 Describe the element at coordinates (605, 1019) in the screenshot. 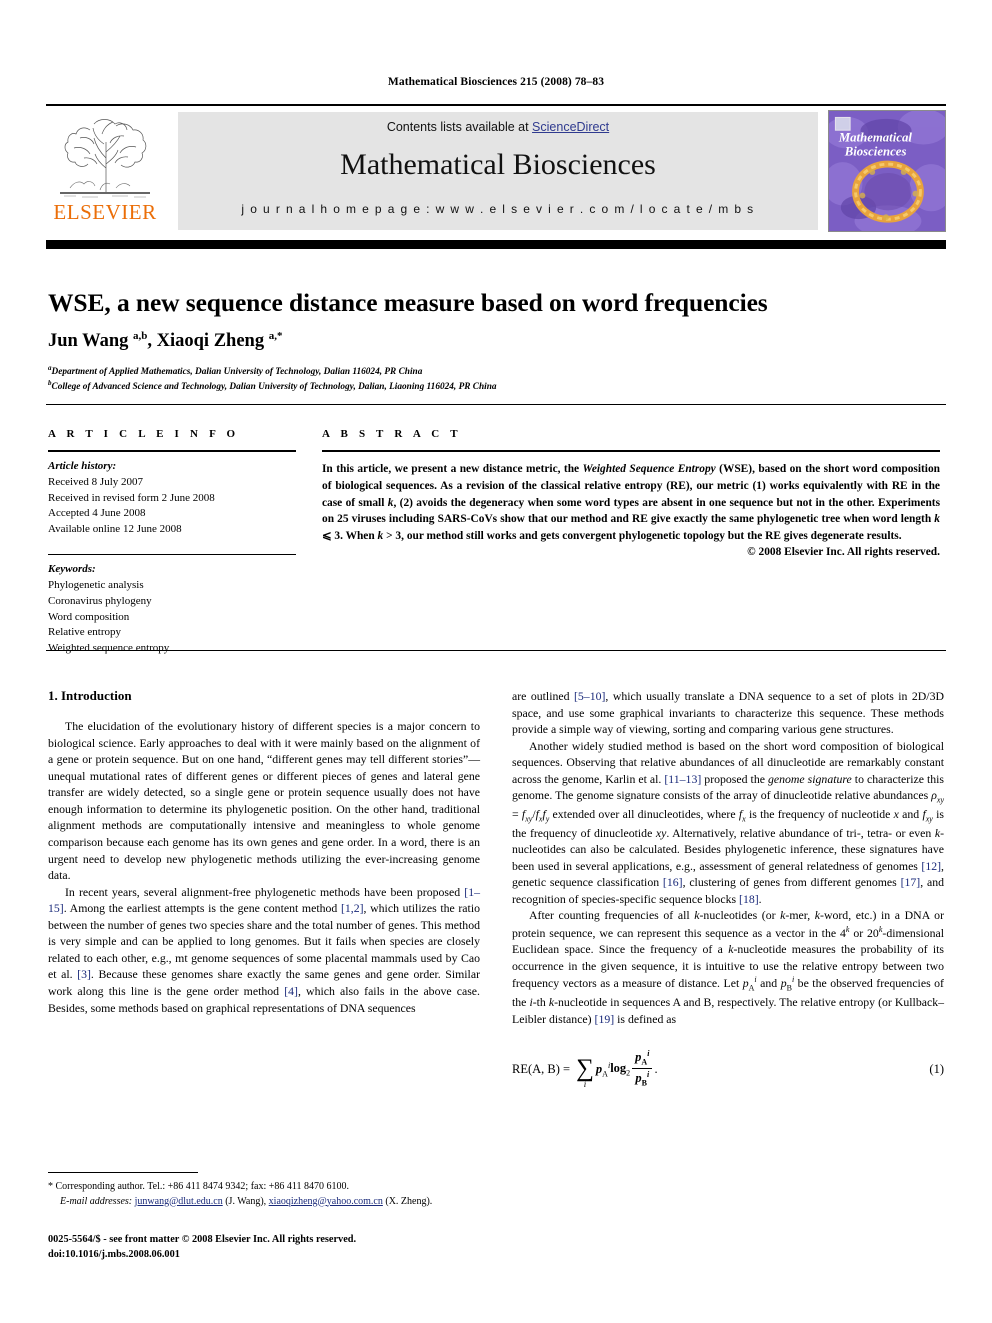

I see `citation-ref: [19]` at that location.